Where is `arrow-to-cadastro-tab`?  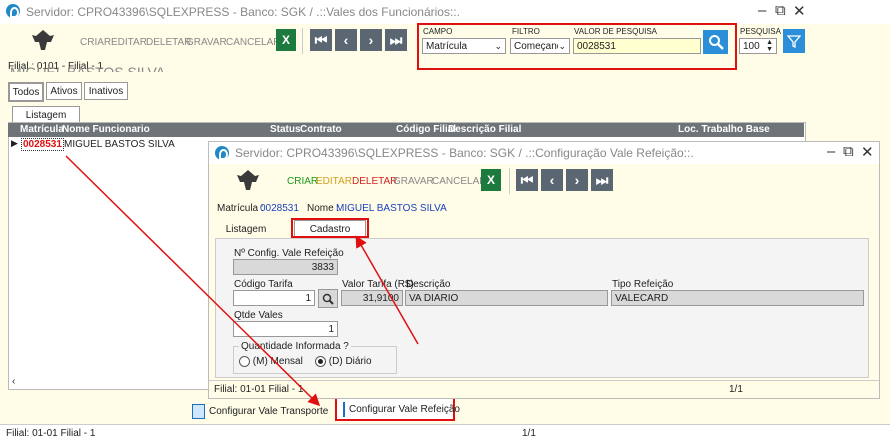
arrow-to-cadastro-tab is located at coordinates (387, 290).